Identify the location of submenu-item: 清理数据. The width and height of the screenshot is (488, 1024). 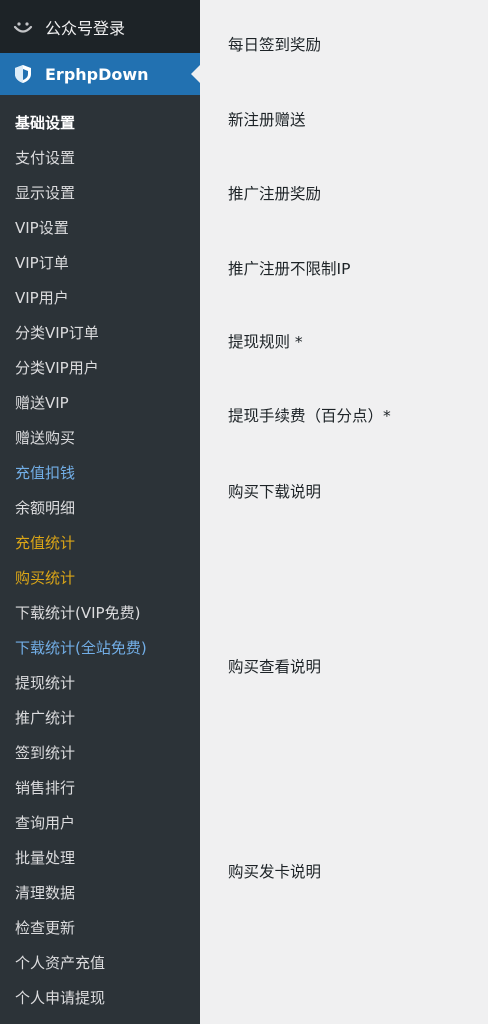
(100, 893).